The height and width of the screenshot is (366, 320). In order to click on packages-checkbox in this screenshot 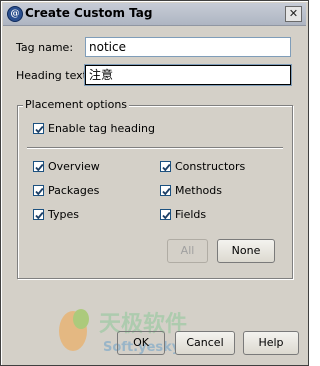, I will do `click(38, 190)`.